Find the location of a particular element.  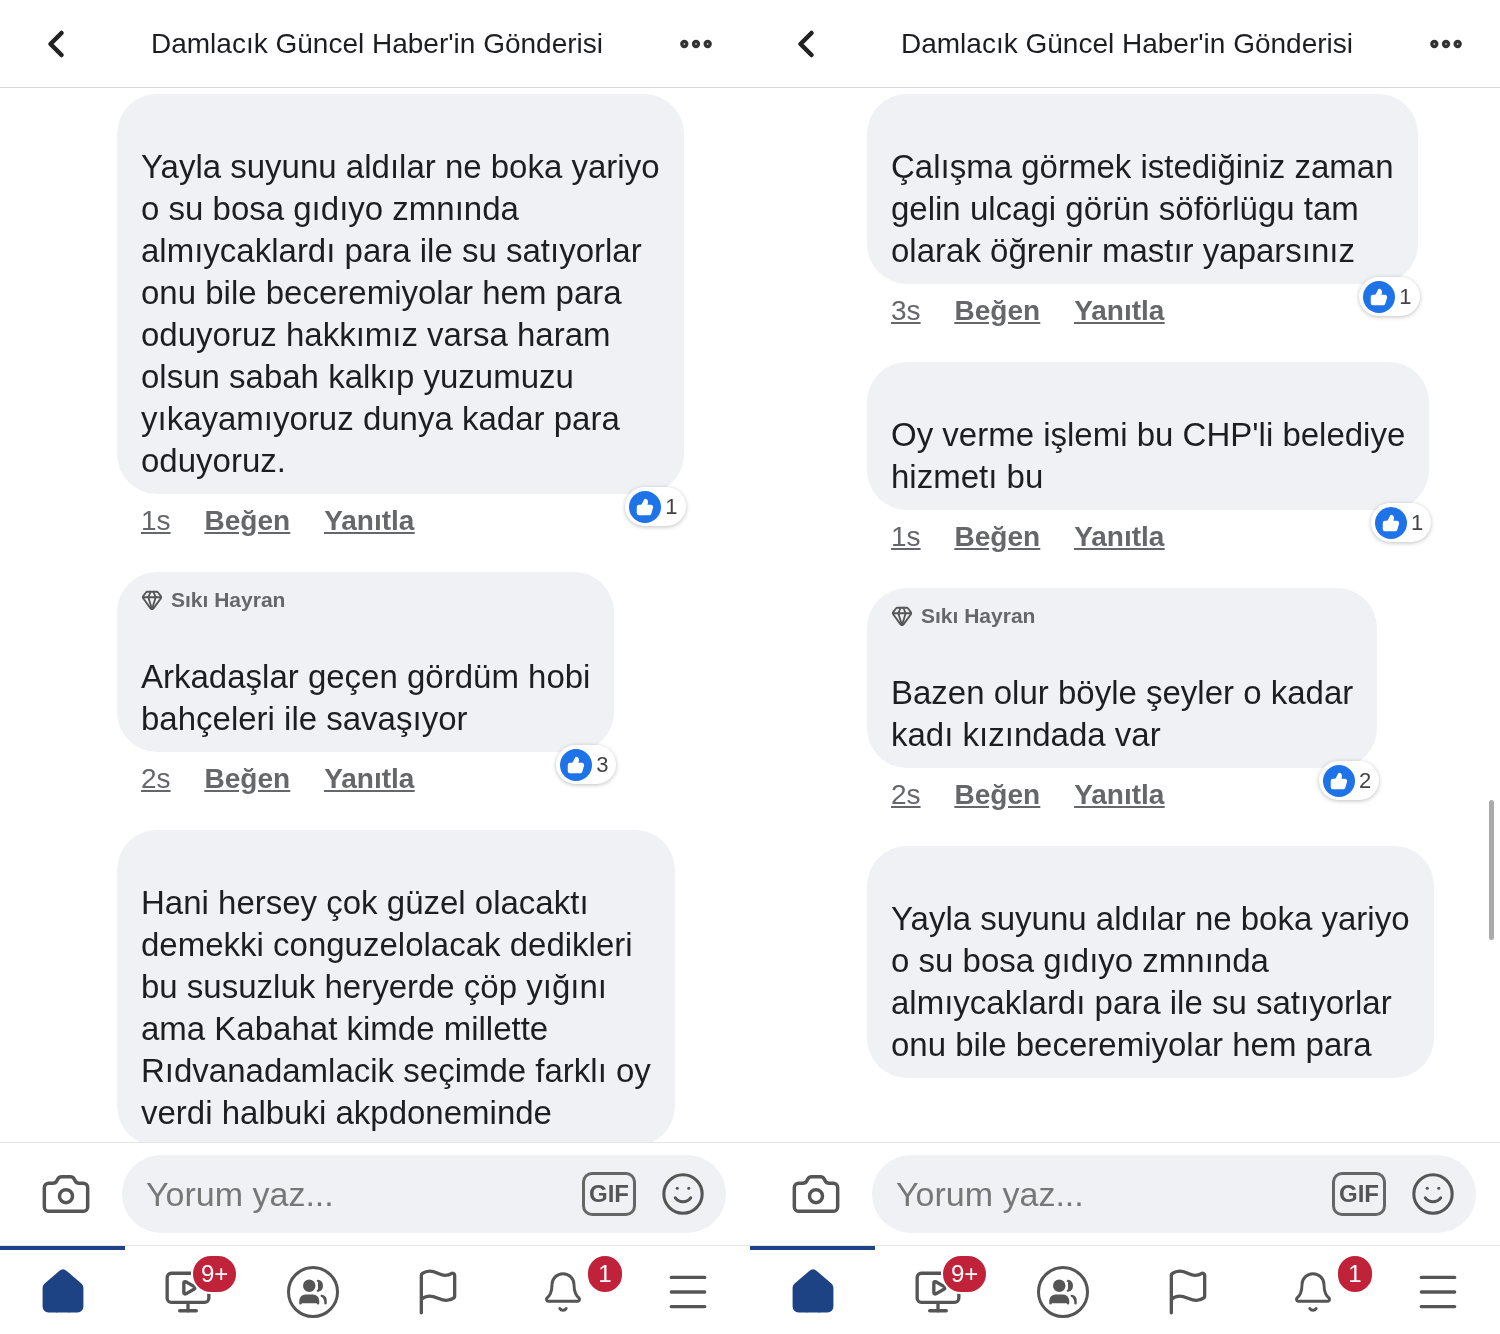

comment-text: Arkadaşlar geçen gördüm hobi bahçeleri ile savaşıyor is located at coordinates (366, 698).